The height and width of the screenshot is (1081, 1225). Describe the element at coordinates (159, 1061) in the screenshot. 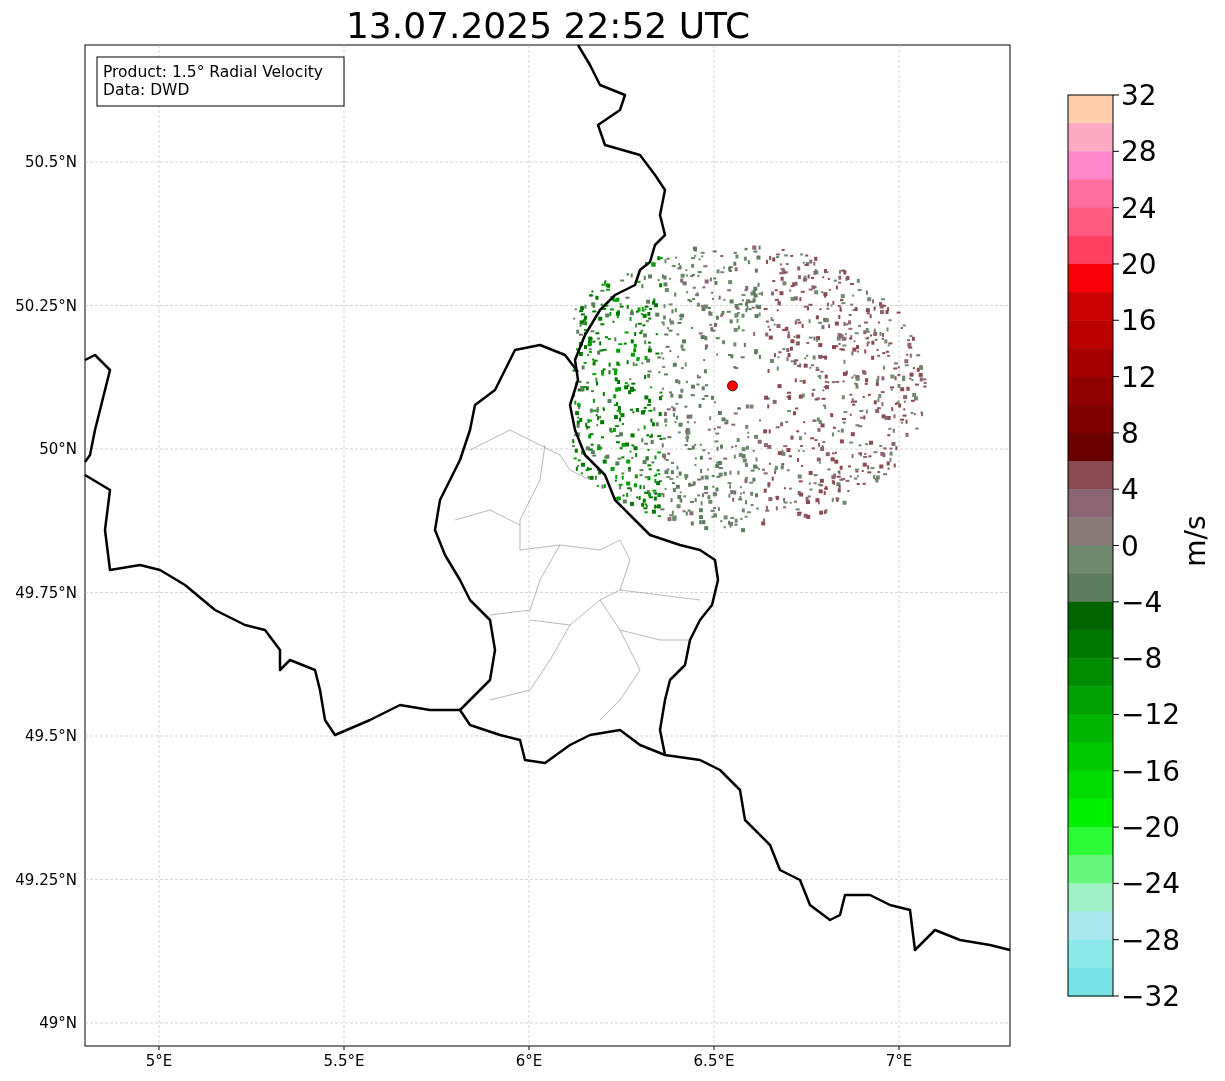

I see `axis-tick-label: 5°E` at that location.